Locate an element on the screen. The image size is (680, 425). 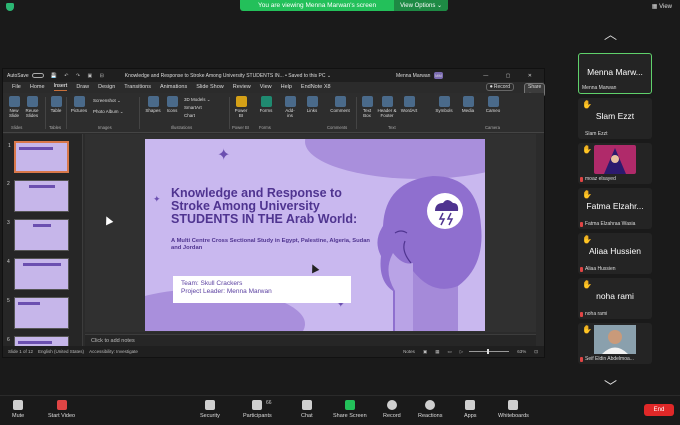
chart-button: Chart is located at coordinates (189, 115).